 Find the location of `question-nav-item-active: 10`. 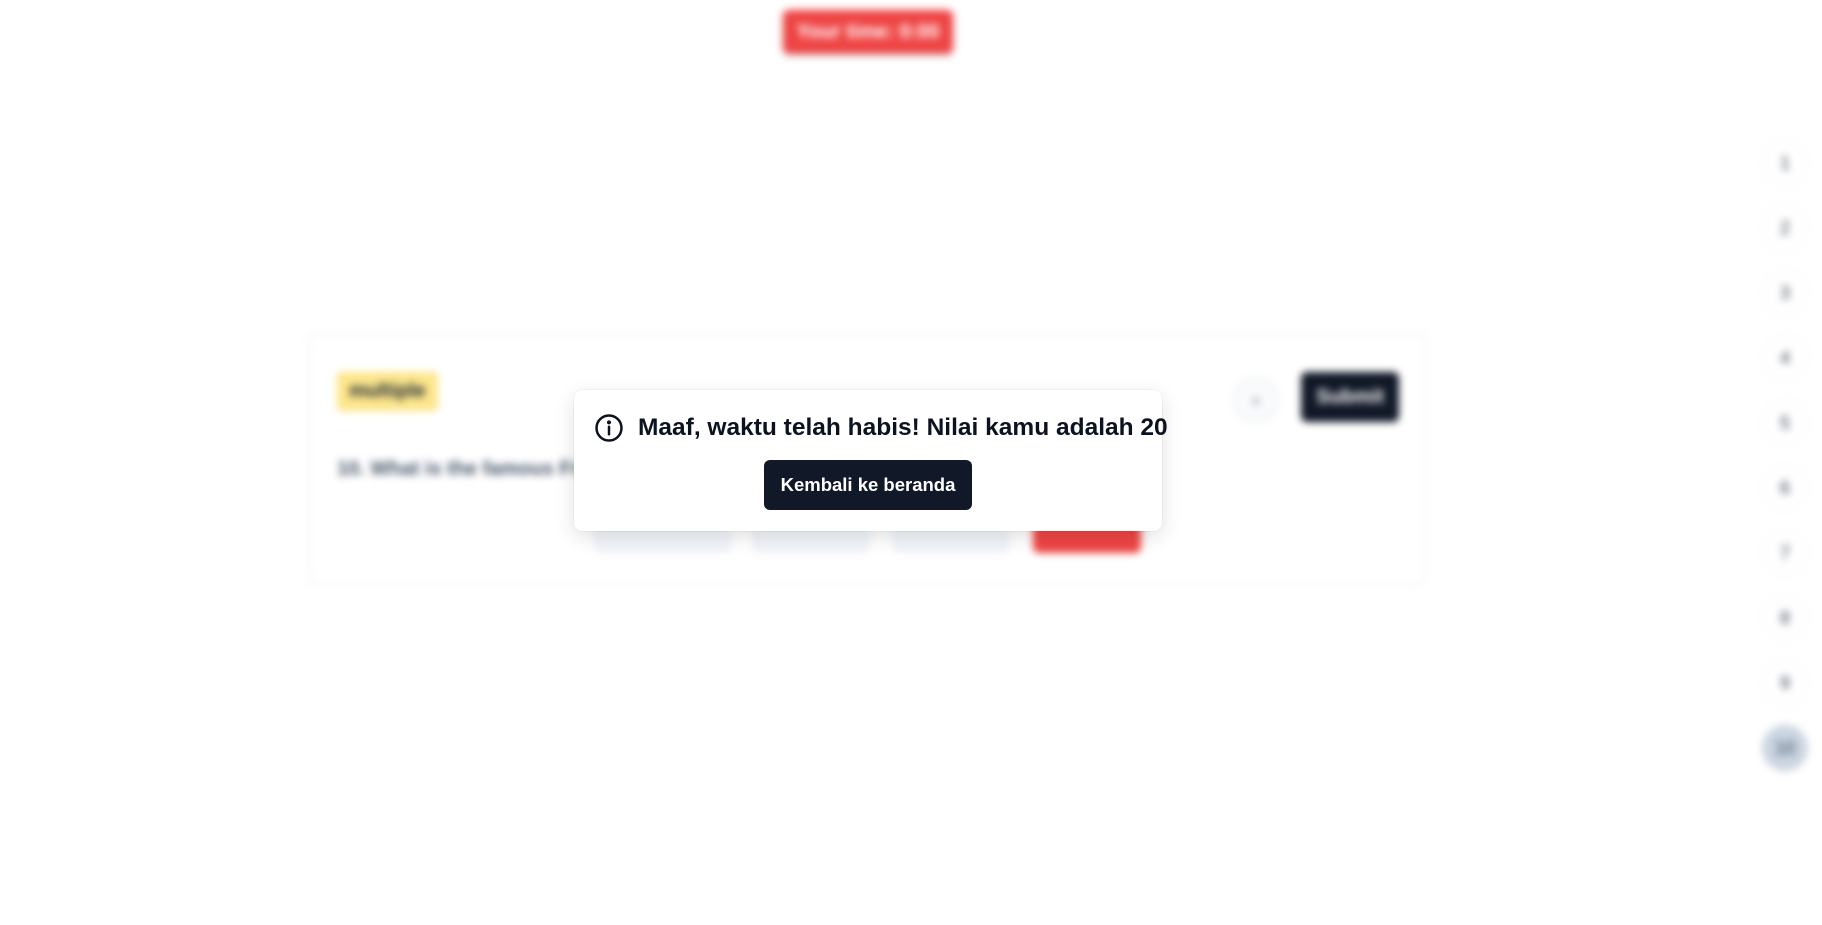

question-nav-item-active: 10 is located at coordinates (1785, 748).